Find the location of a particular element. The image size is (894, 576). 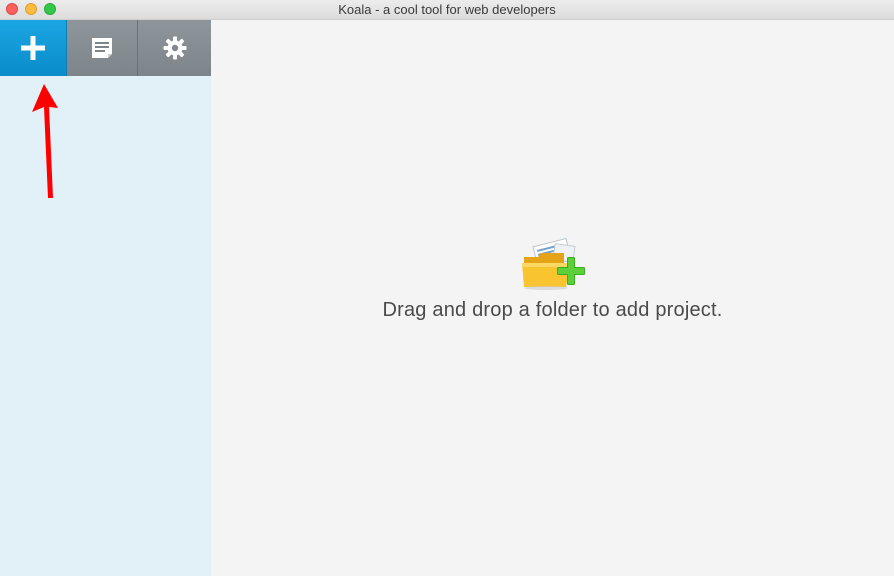

folder-add-icon is located at coordinates (553, 263).